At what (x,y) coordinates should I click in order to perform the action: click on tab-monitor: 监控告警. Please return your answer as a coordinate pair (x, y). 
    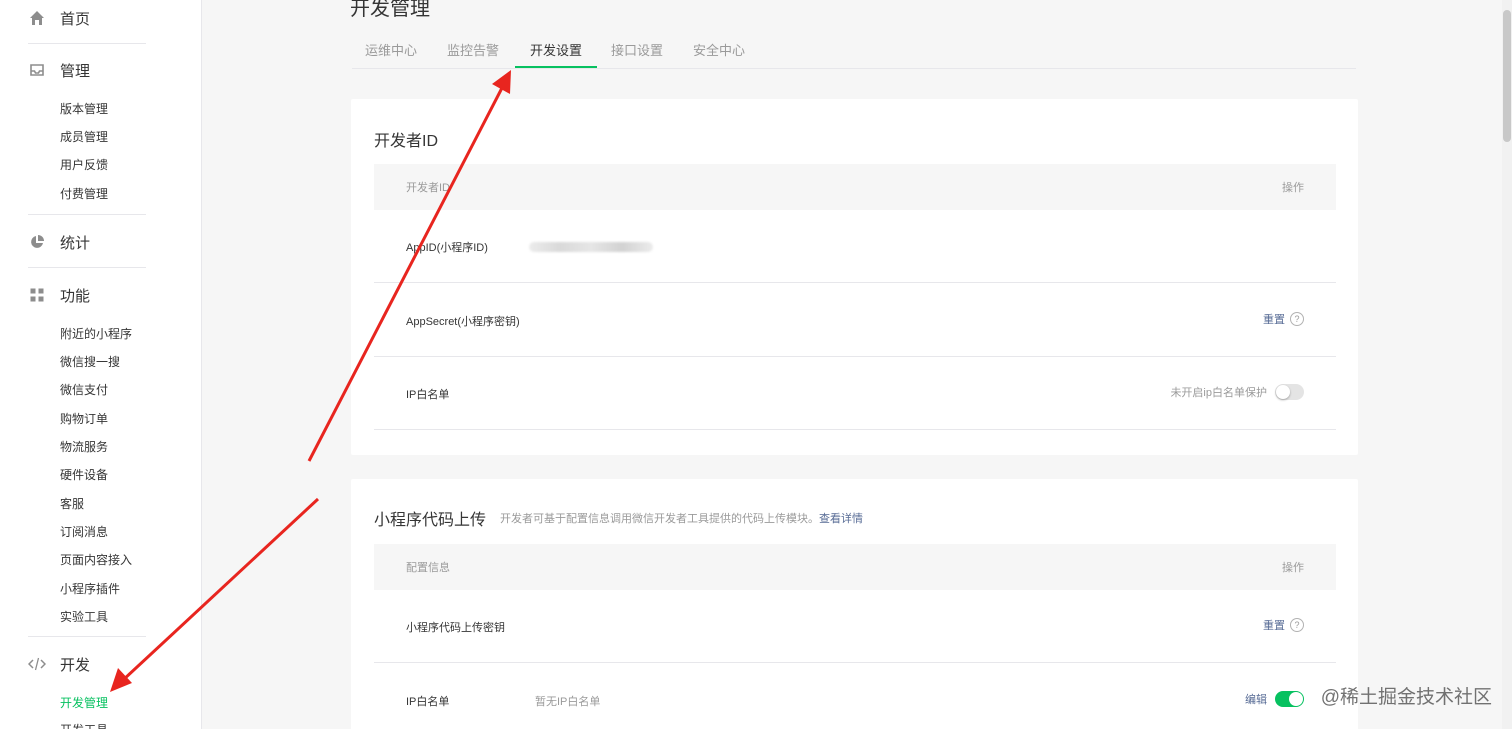
    Looking at the image, I should click on (473, 52).